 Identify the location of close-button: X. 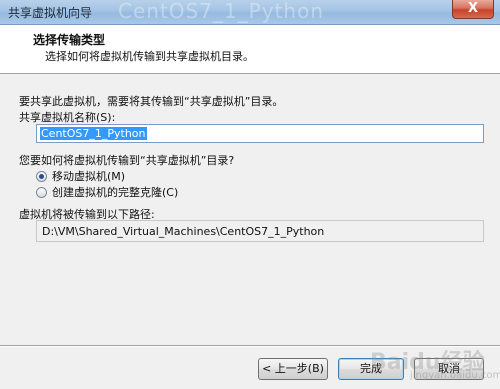
(473, 9).